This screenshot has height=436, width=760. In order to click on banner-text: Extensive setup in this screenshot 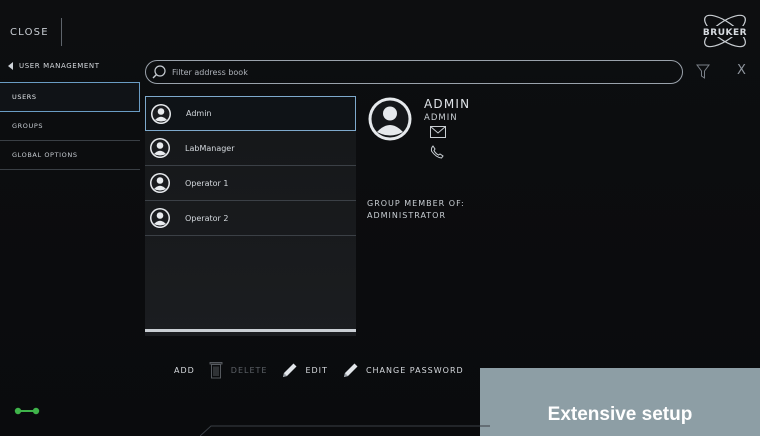, I will do `click(620, 414)`.